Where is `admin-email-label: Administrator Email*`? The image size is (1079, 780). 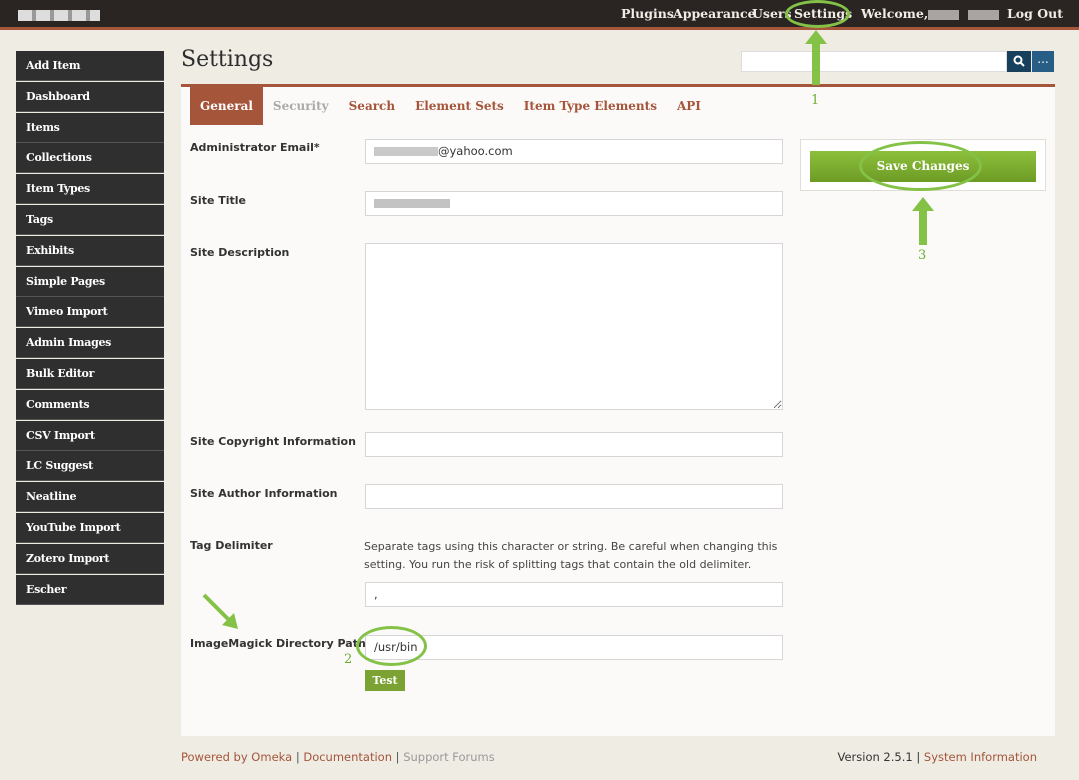
admin-email-label: Administrator Email* is located at coordinates (255, 147).